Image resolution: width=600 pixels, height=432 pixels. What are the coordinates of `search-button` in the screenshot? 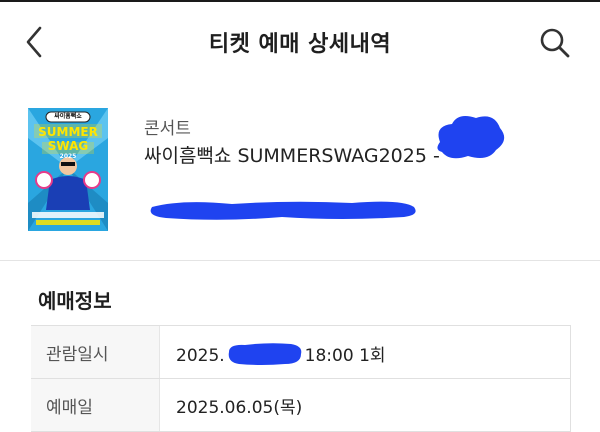 It's located at (555, 43).